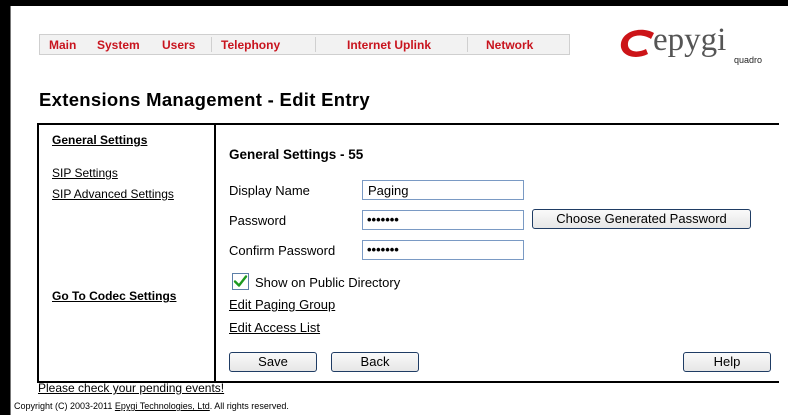 This screenshot has height=415, width=788. I want to click on copyright-prefix: Copyright (C) 2003-2011, so click(64, 406).